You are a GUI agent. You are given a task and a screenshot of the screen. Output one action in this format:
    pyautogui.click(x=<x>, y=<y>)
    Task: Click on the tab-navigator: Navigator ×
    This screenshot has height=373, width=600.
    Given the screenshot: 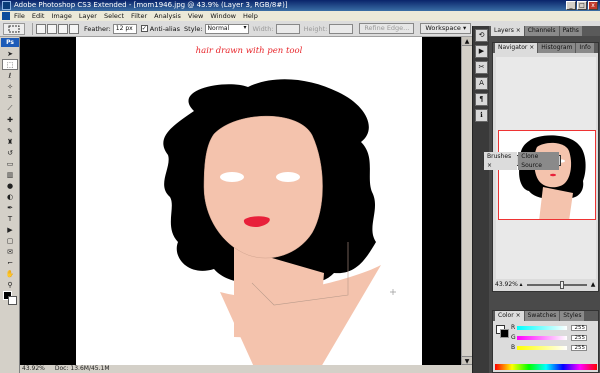 What is the action you would take?
    pyautogui.click(x=516, y=48)
    